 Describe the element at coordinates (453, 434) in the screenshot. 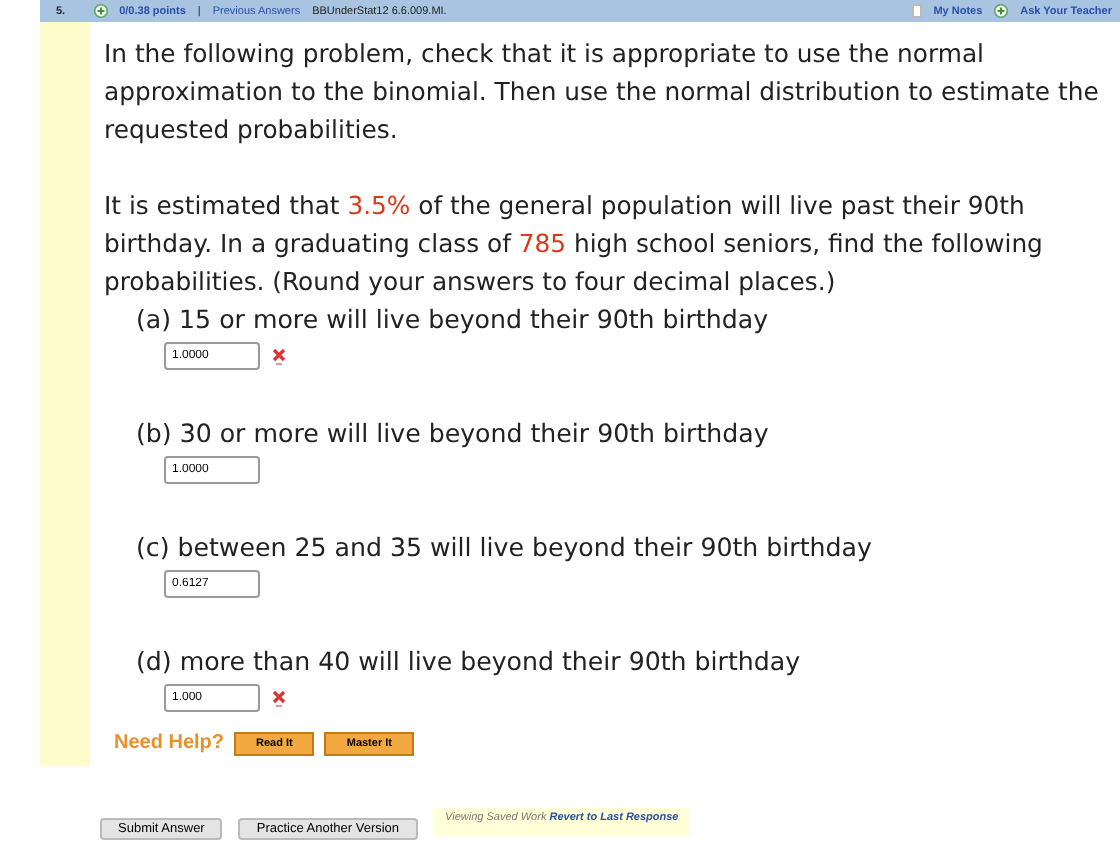

I see `part-question: (b) 30 or more will live beyond their 90th birthday` at that location.